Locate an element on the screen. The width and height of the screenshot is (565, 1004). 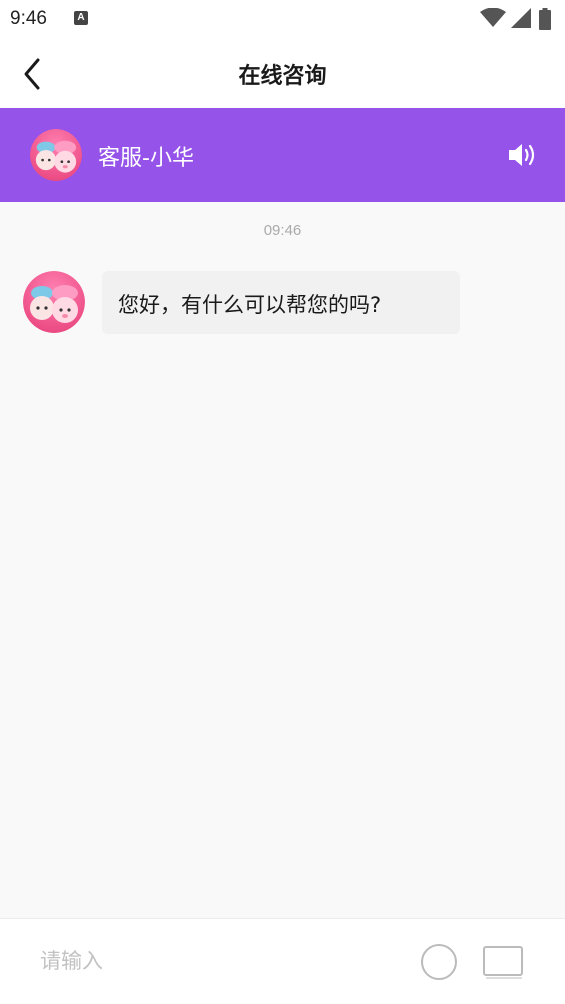
speaker-icon is located at coordinates (522, 155).